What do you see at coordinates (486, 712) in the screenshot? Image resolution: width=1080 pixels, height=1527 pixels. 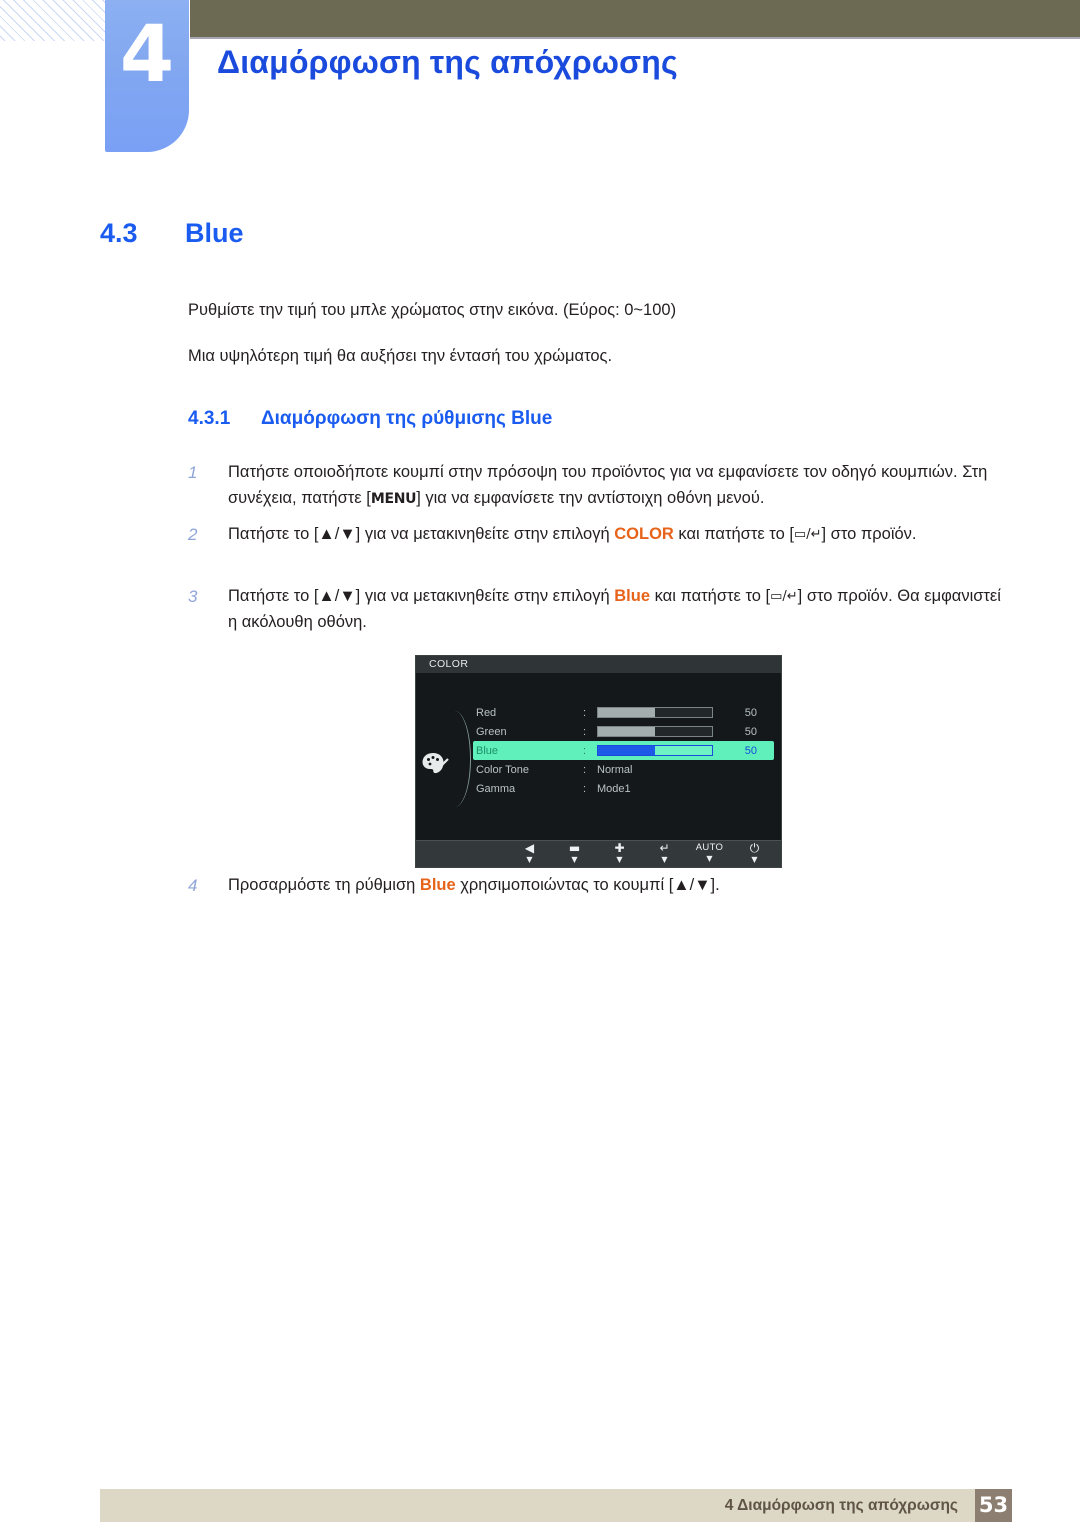 I see `osd-row-label: Red` at bounding box center [486, 712].